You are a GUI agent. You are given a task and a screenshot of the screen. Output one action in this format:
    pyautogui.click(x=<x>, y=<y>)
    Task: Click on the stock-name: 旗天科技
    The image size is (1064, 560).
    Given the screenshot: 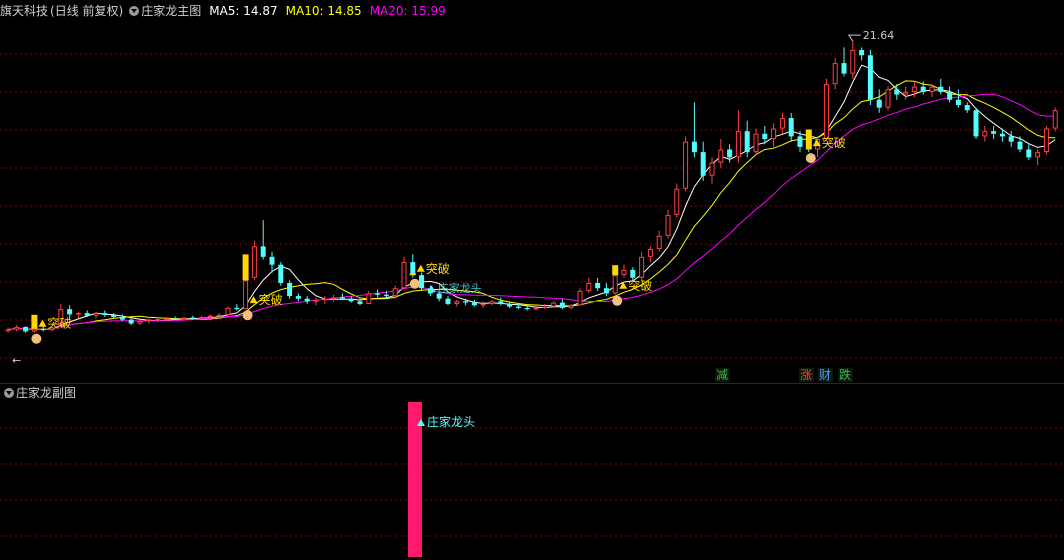 What is the action you would take?
    pyautogui.click(x=24, y=11)
    